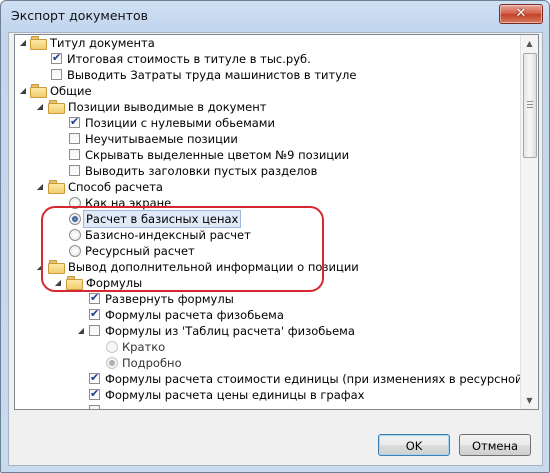  I want to click on tree-node-f-unitgraph: ✔ Формулы расчета цены единицы в графах, so click(267, 395).